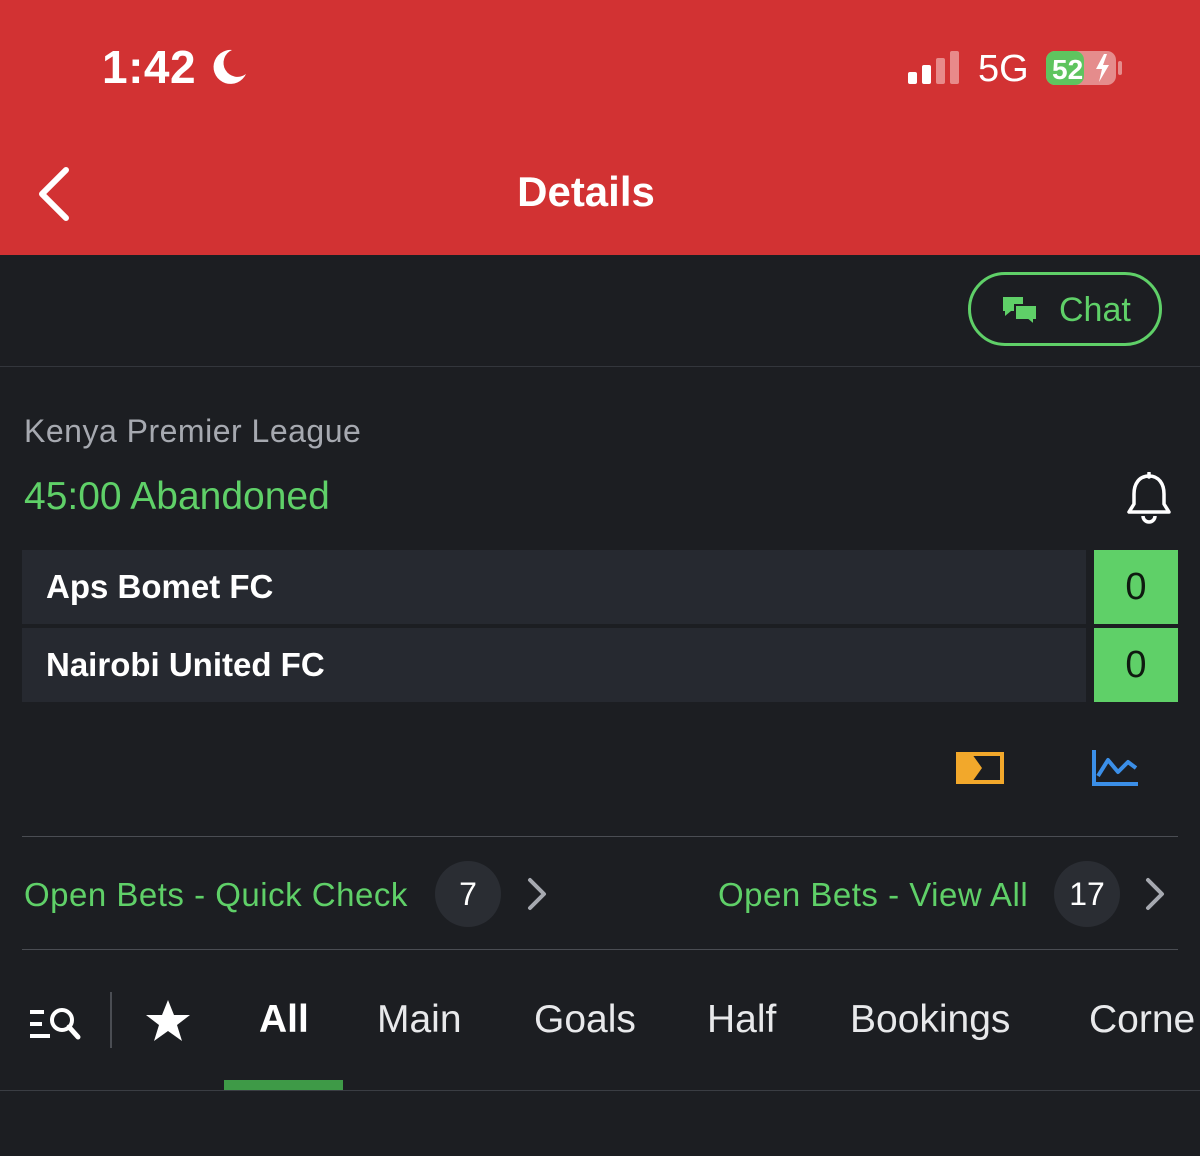 Image resolution: width=1200 pixels, height=1156 pixels. I want to click on match-status: 45:00 Abandoned, so click(177, 496).